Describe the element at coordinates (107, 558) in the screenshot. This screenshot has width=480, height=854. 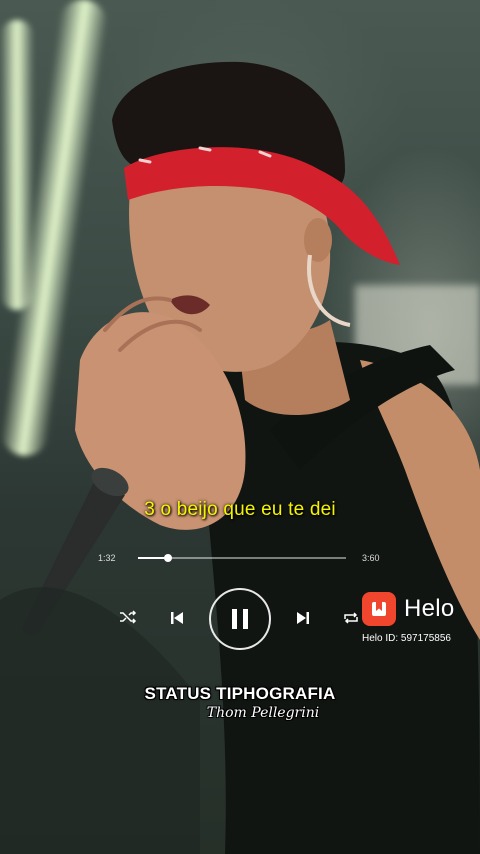
I see `current-time: 1:32` at that location.